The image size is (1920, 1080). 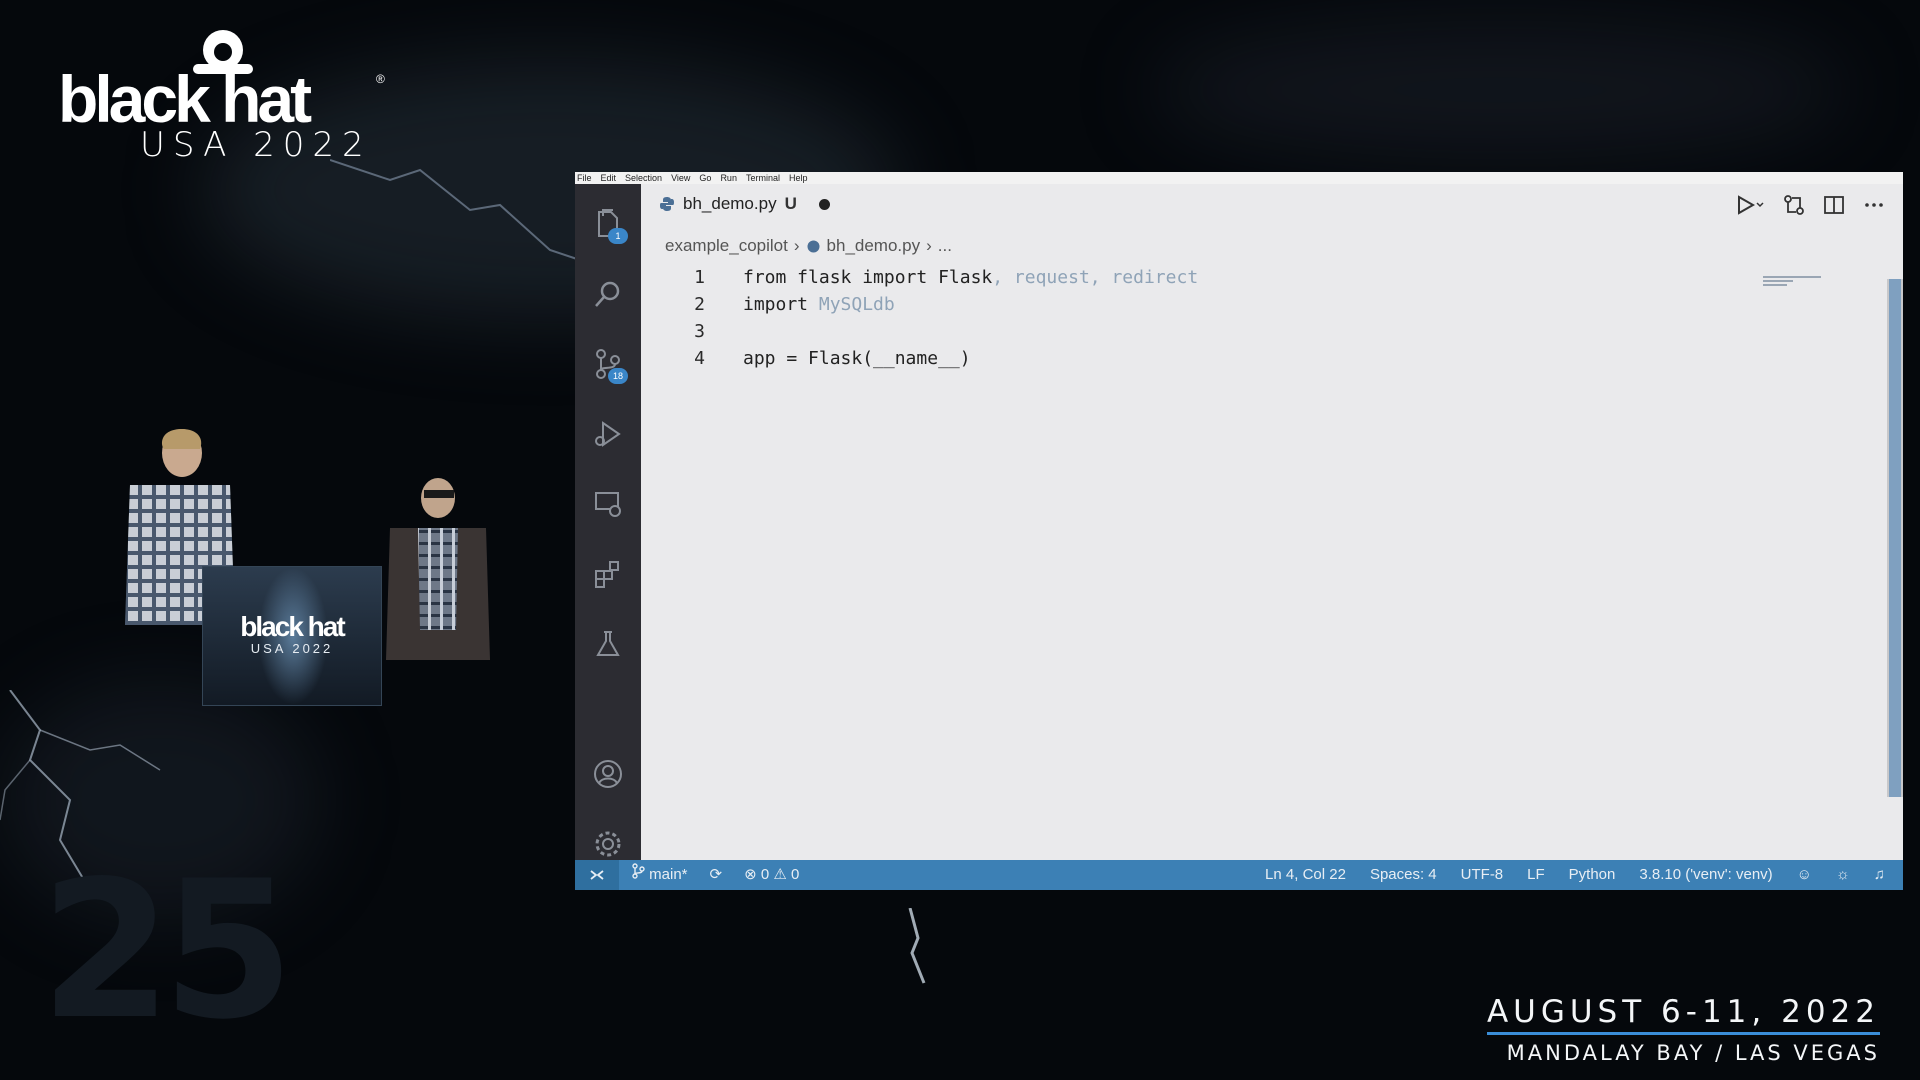 What do you see at coordinates (608, 644) in the screenshot?
I see `testing-icon` at bounding box center [608, 644].